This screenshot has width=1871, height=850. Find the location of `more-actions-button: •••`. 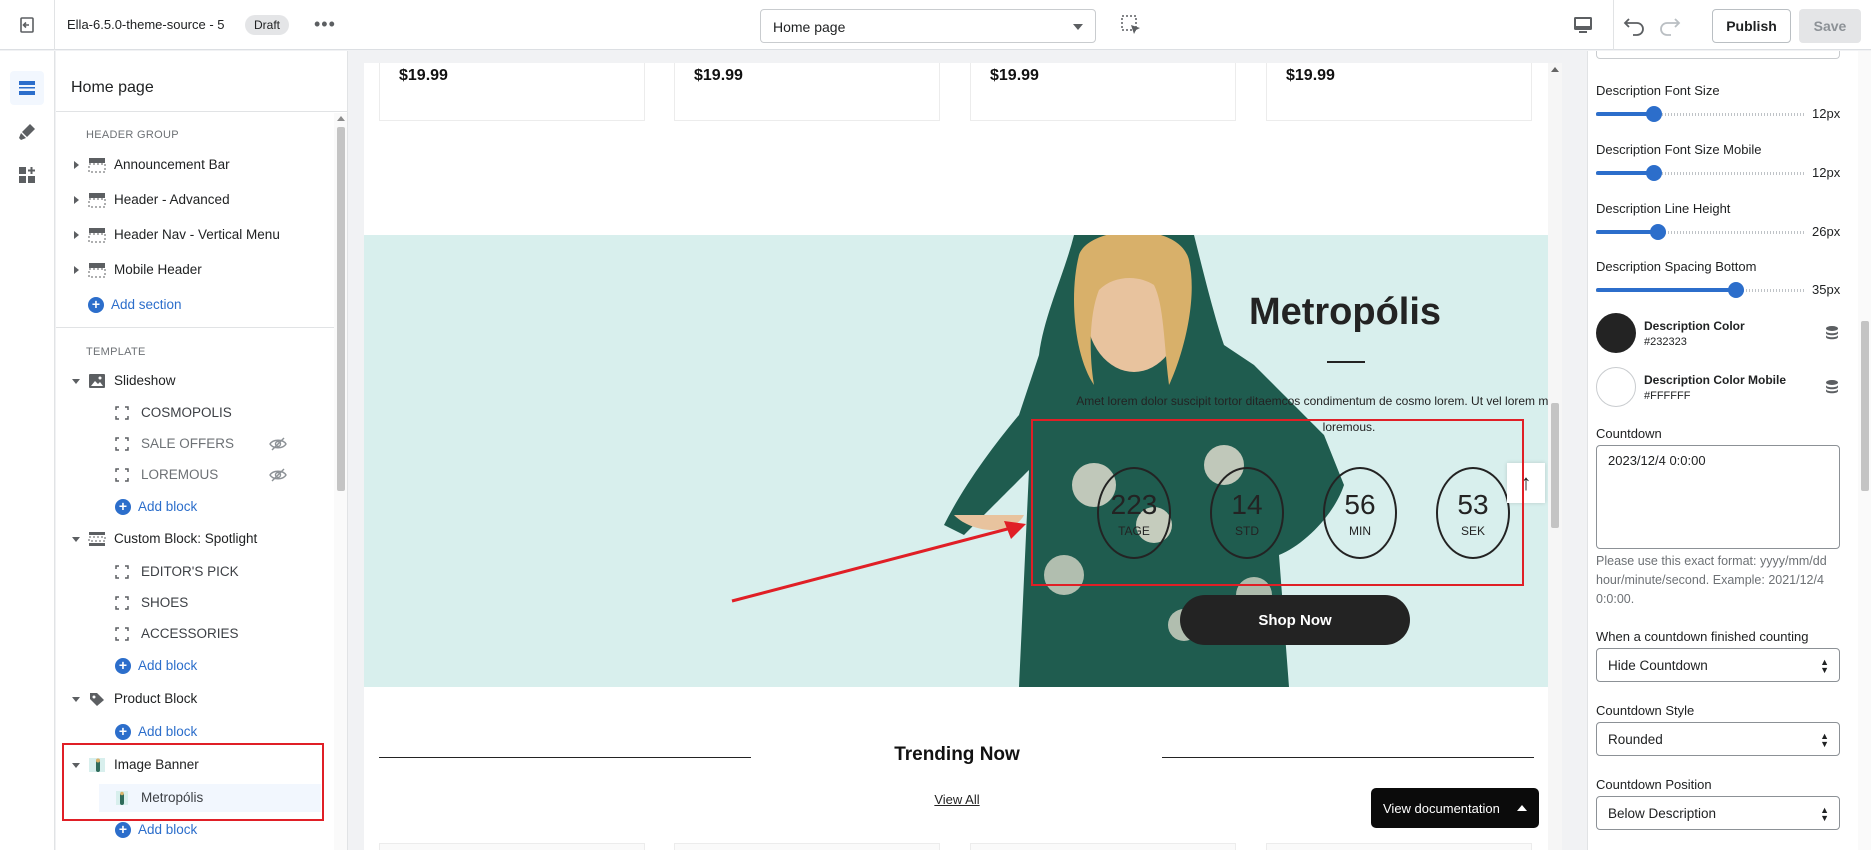

more-actions-button: ••• is located at coordinates (325, 24).